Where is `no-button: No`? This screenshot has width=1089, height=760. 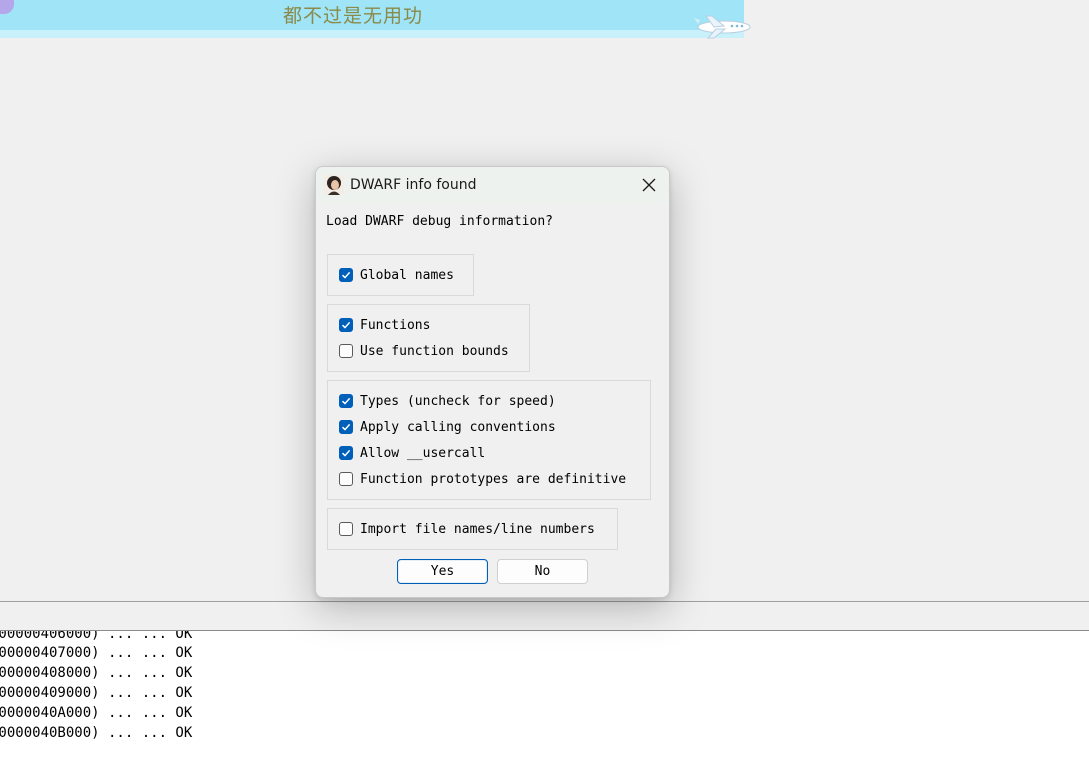
no-button: No is located at coordinates (542, 571).